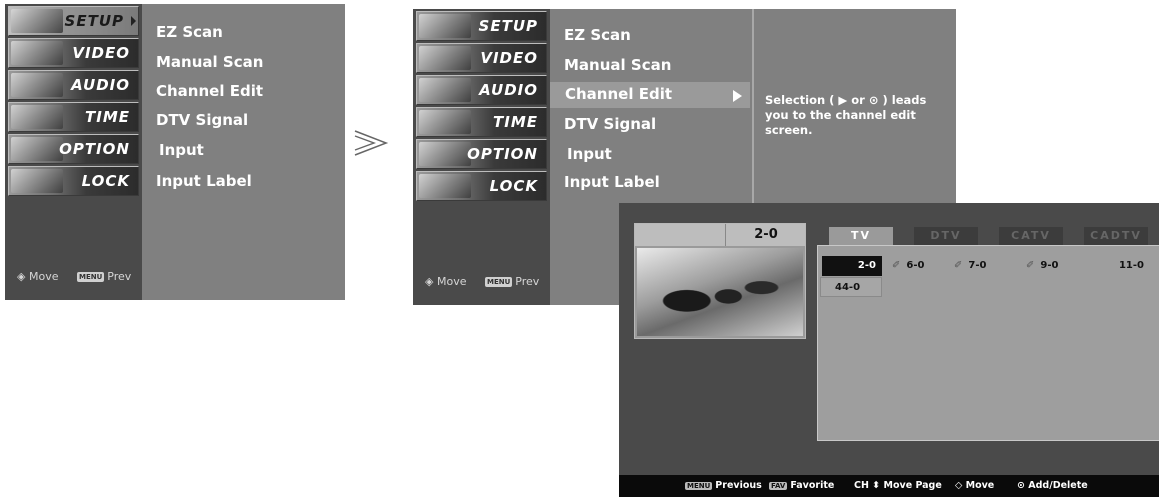 The image size is (1159, 497). What do you see at coordinates (861, 236) in the screenshot?
I see `tab-tv: TV` at bounding box center [861, 236].